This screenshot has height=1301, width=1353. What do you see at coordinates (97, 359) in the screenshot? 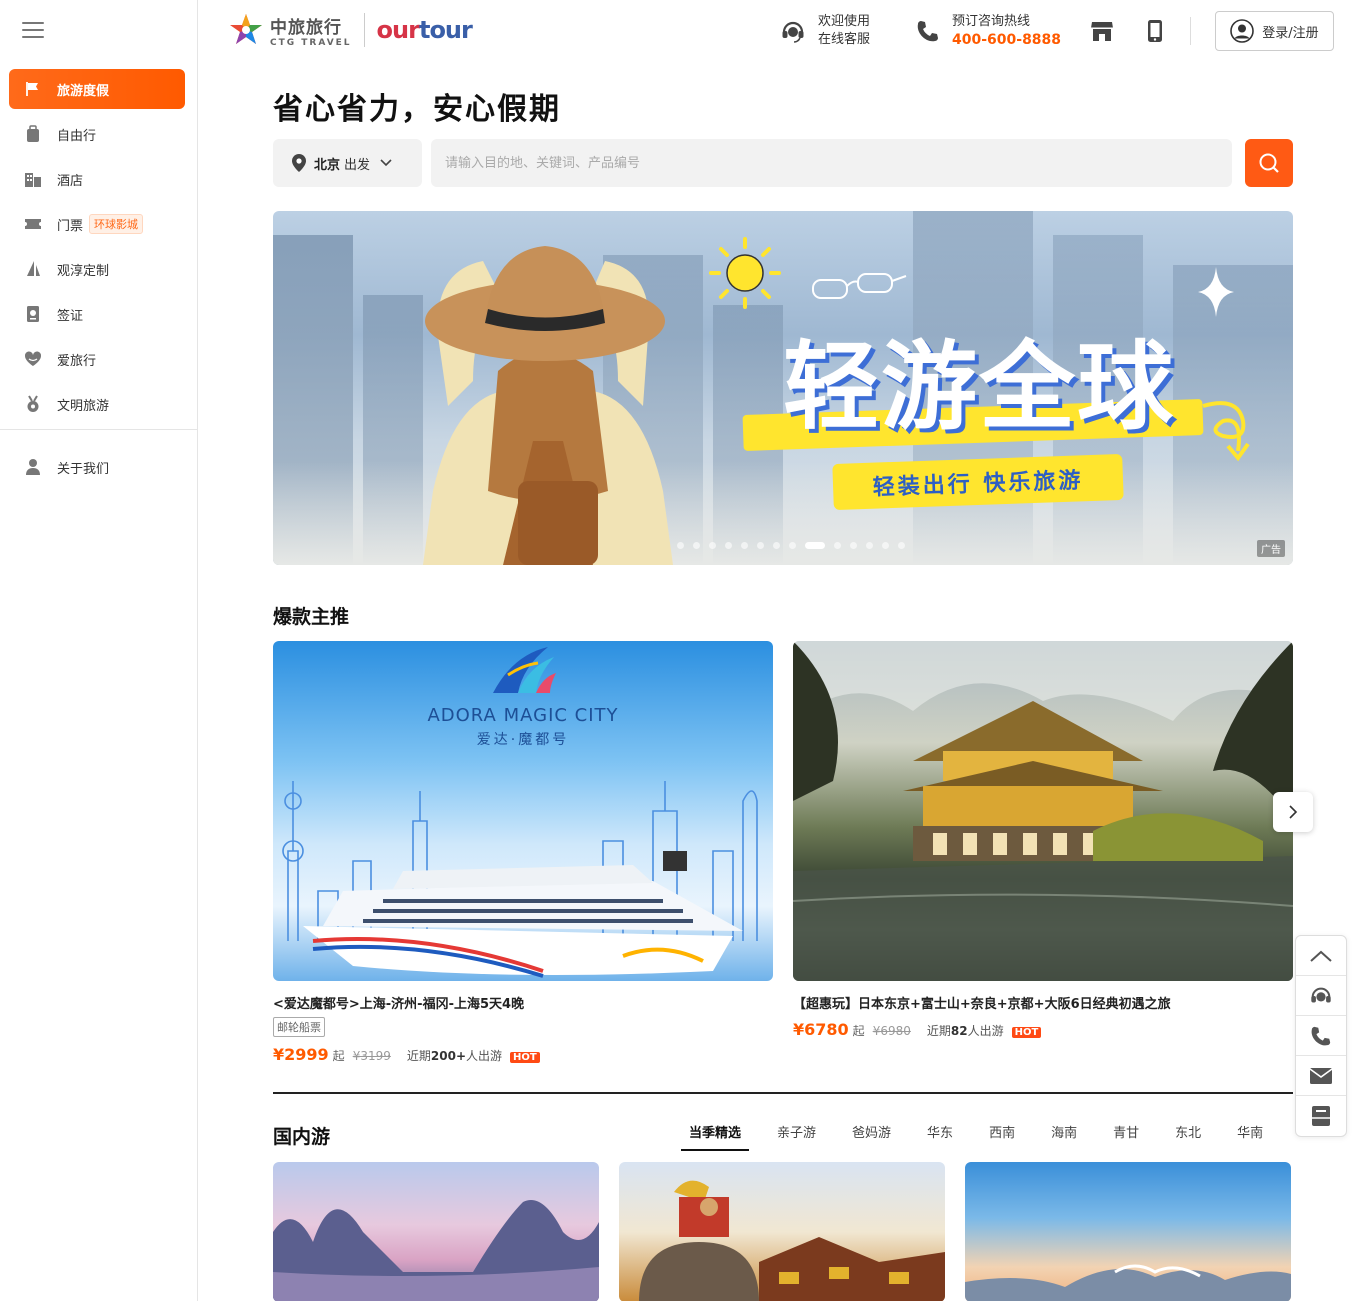
I see `sidebar-item-love-travel: 爱旅行` at bounding box center [97, 359].